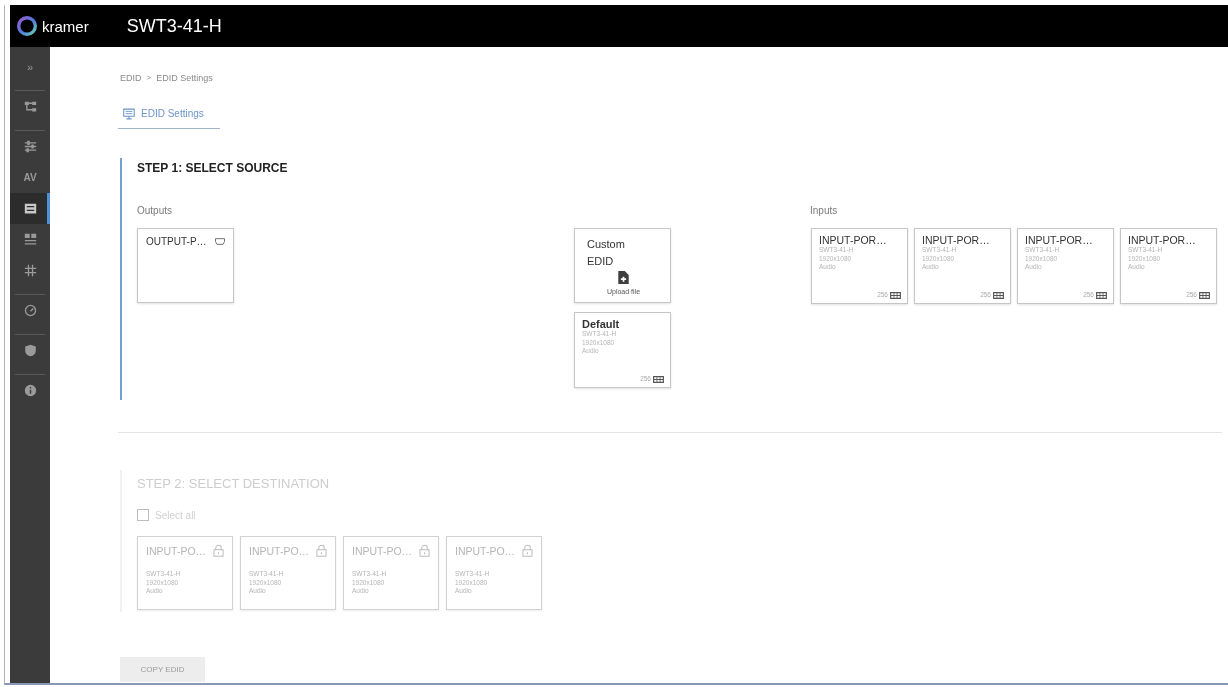 The image size is (1228, 687). I want to click on sidebar-item: AV, so click(30, 177).